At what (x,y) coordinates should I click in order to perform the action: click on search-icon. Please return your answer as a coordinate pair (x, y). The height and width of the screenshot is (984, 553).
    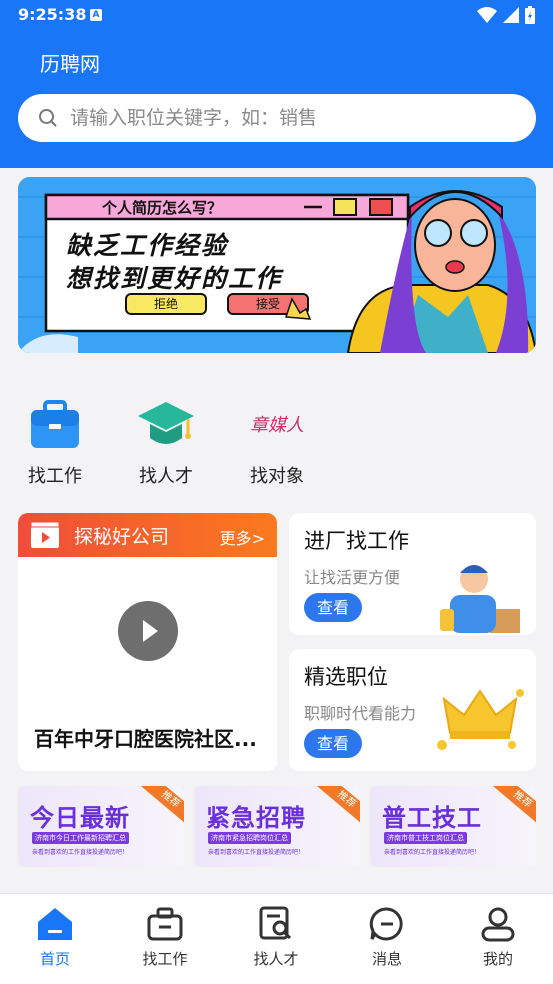
    Looking at the image, I should click on (48, 118).